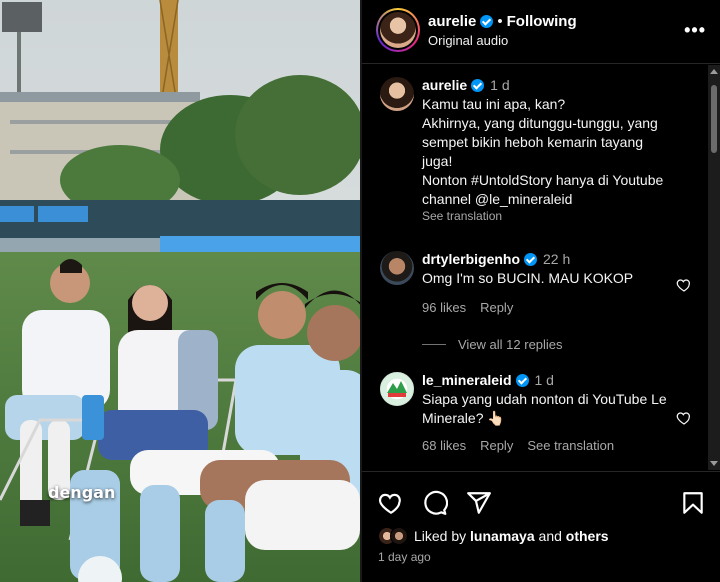  Describe the element at coordinates (714, 119) in the screenshot. I see `scroll-thumb` at that location.